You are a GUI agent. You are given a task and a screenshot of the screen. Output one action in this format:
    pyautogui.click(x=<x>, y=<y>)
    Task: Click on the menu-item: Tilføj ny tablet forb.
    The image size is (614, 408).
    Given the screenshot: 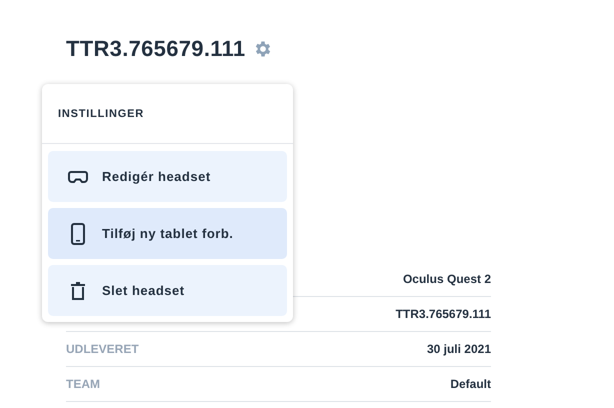 What is the action you would take?
    pyautogui.click(x=167, y=233)
    